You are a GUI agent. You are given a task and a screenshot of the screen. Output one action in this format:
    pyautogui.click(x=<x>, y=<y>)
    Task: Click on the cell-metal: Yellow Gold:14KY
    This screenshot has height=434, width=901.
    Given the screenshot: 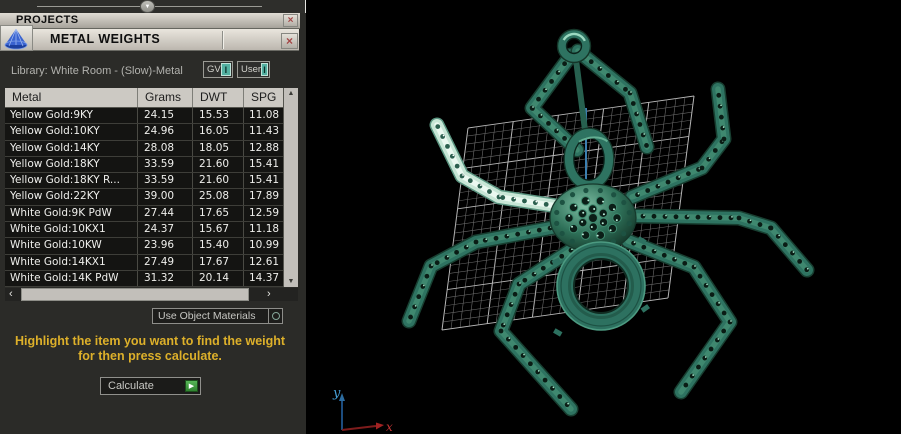 What is the action you would take?
    pyautogui.click(x=71, y=148)
    